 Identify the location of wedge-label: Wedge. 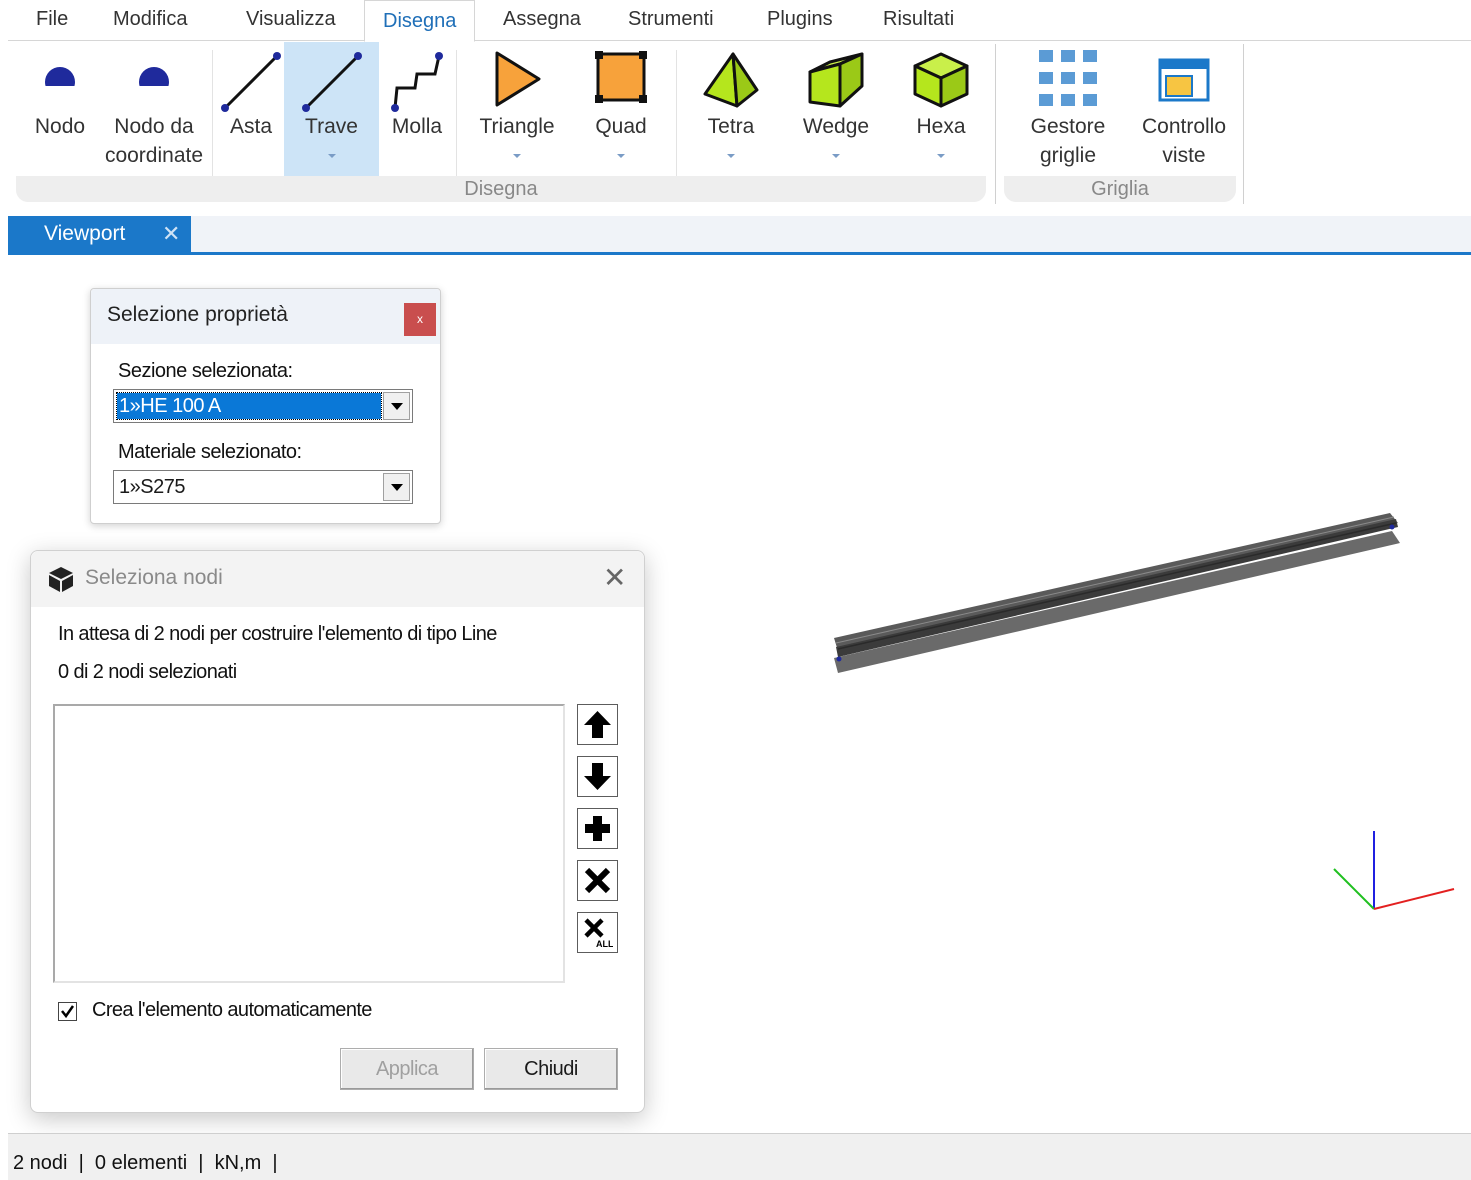
(836, 126).